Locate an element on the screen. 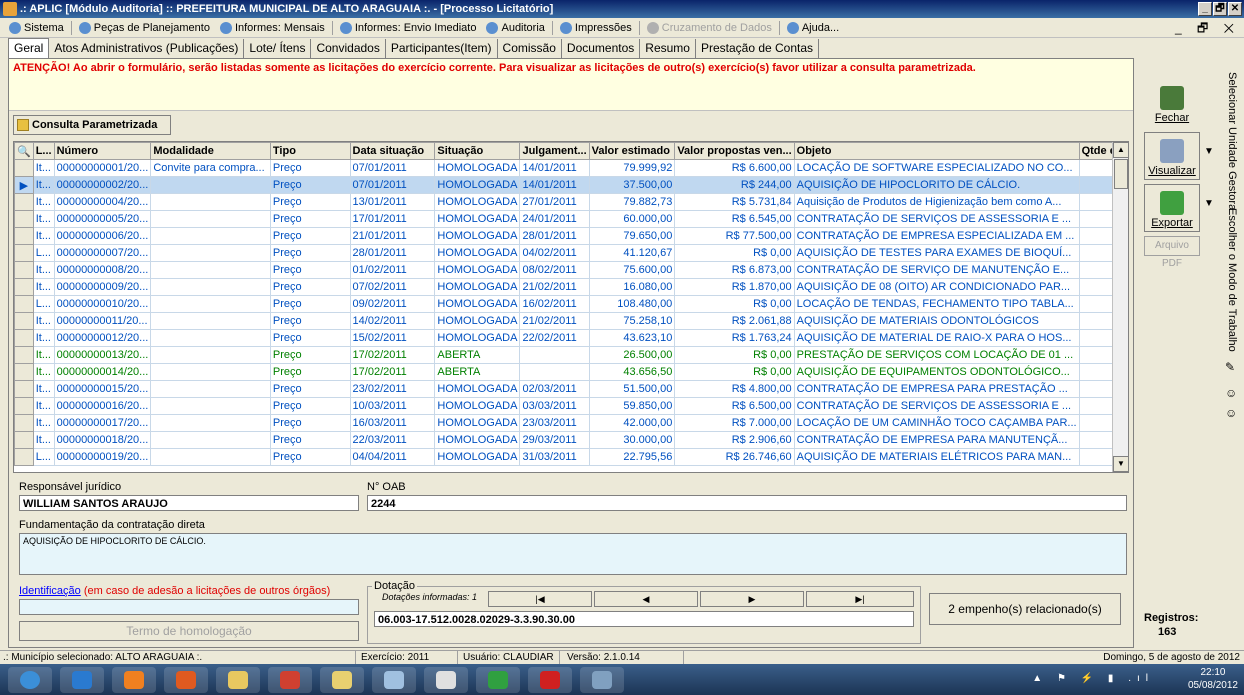  network-icon is located at coordinates (394, 680).